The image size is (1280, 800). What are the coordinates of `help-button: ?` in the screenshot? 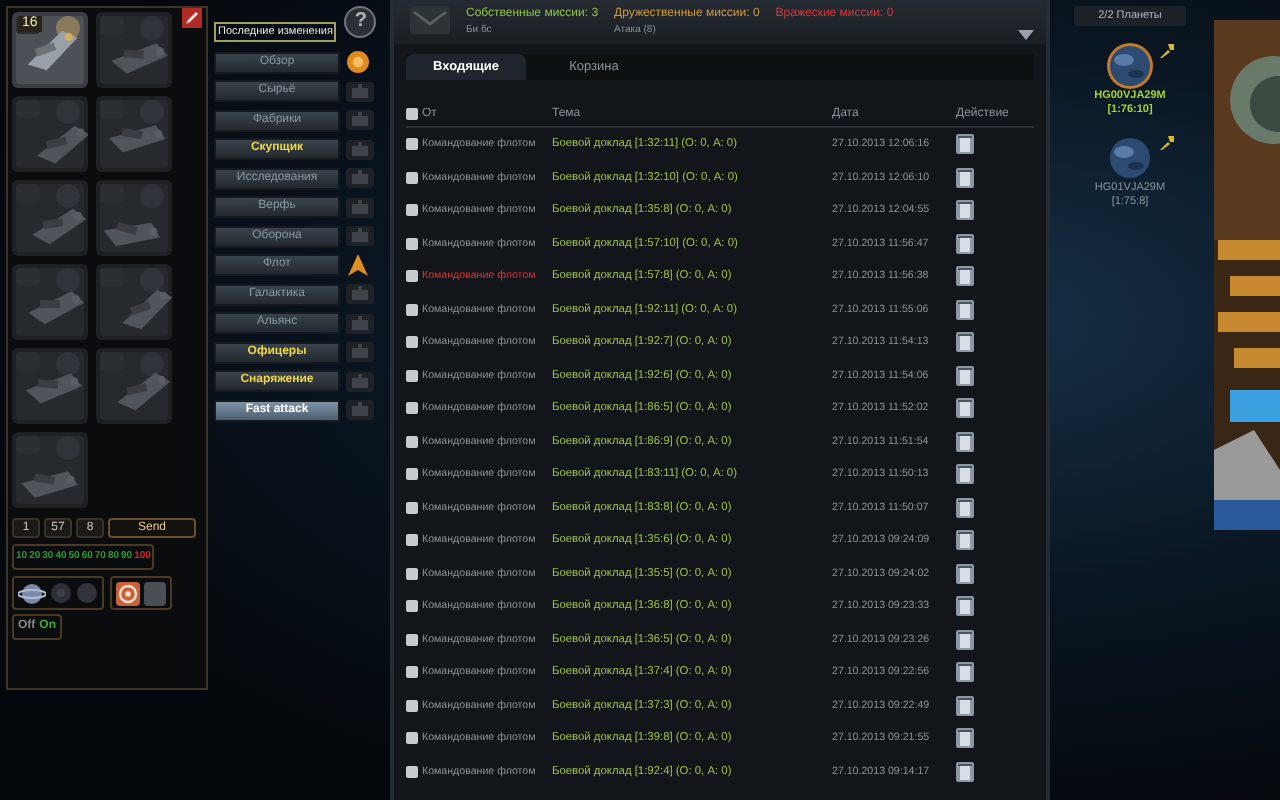 It's located at (360, 22).